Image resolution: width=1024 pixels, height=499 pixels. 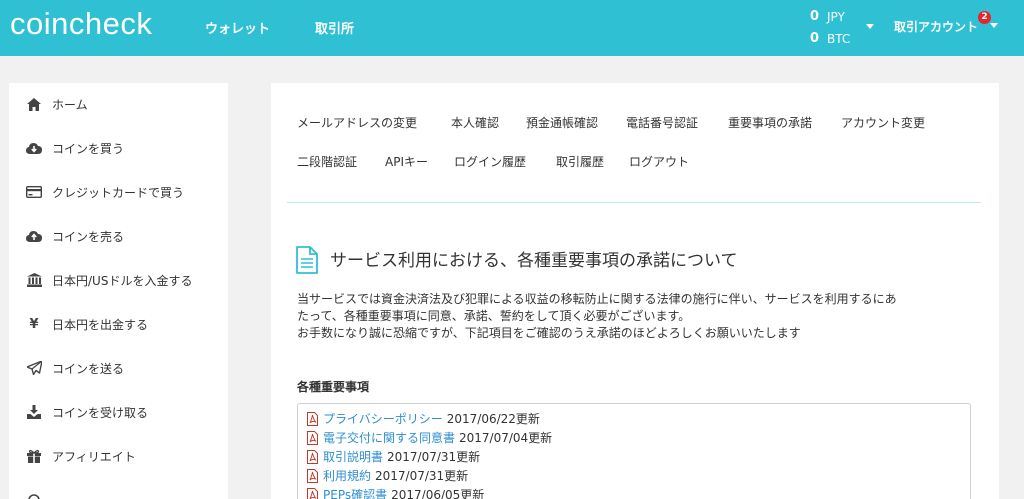 What do you see at coordinates (118, 104) in the screenshot?
I see `sidebar-item-home: ホーム` at bounding box center [118, 104].